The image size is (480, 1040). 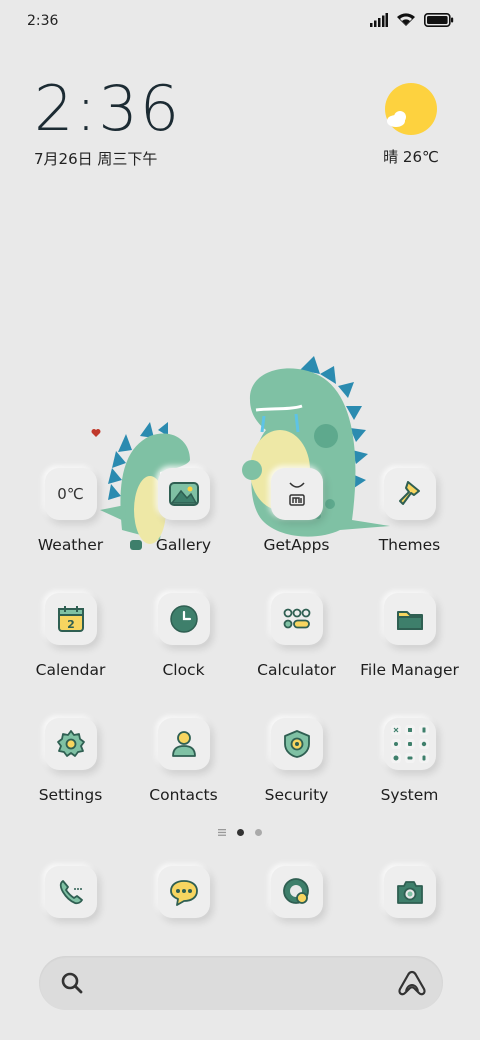 I want to click on system-folder-icon, so click(x=409, y=744).